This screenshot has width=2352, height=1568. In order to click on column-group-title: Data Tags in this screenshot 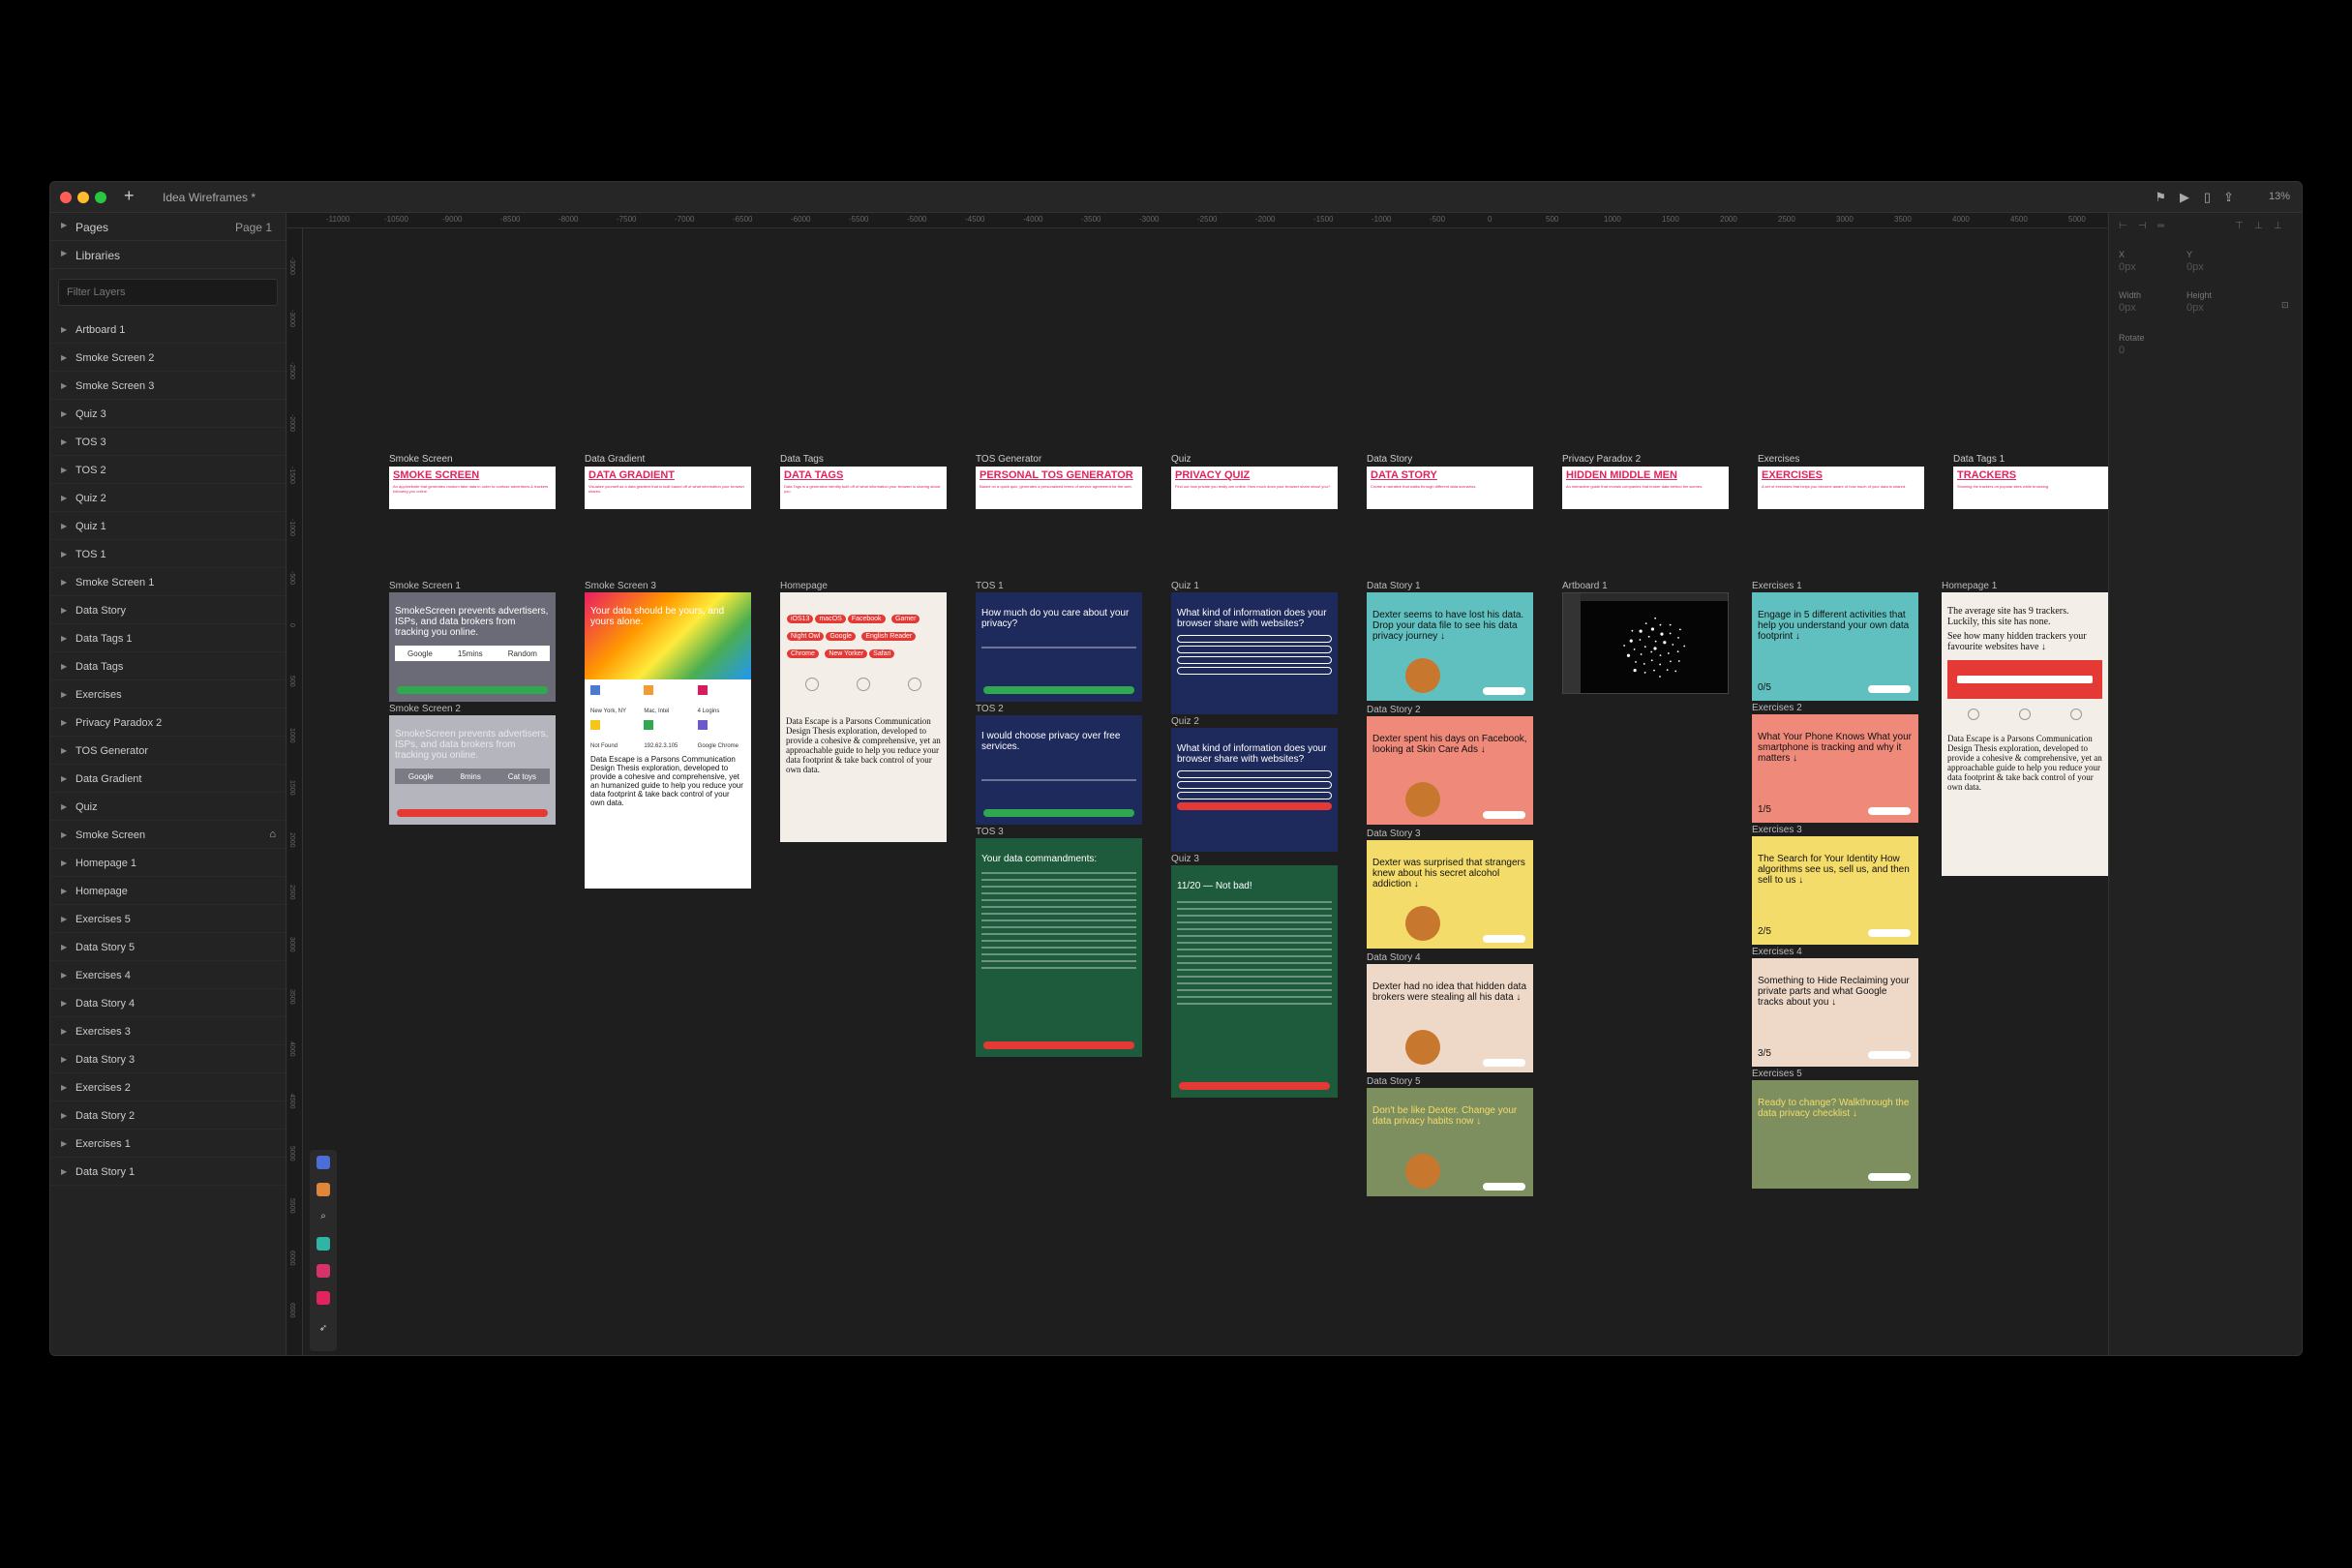, I will do `click(802, 459)`.